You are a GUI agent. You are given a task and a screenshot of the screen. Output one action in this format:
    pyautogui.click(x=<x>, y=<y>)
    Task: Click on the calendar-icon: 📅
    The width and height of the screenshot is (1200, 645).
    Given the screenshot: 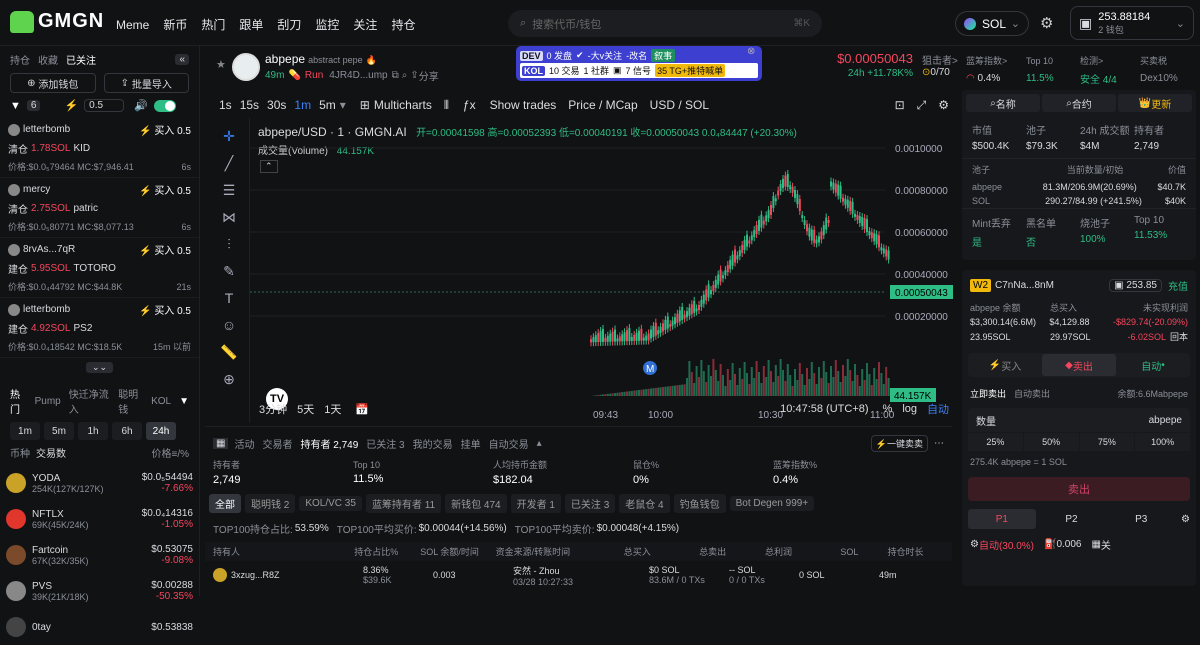 What is the action you would take?
    pyautogui.click(x=362, y=409)
    